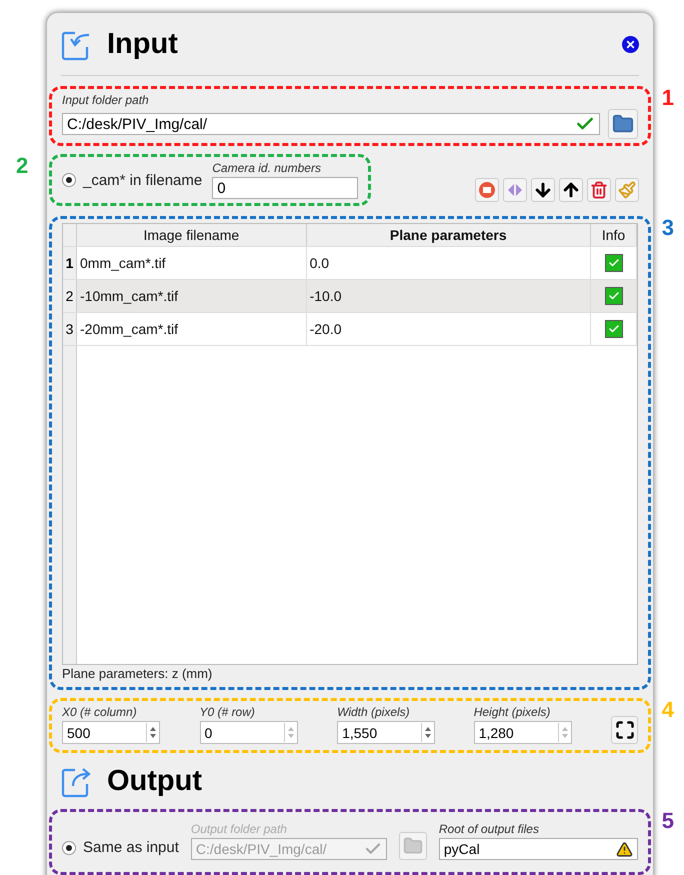 Image resolution: width=684 pixels, height=875 pixels. What do you see at coordinates (513, 712) in the screenshot?
I see `field-label: Height (pixels)` at bounding box center [513, 712].